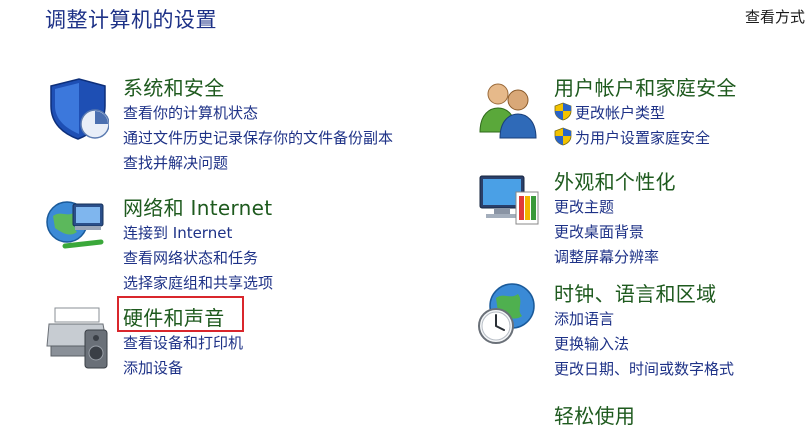 The width and height of the screenshot is (805, 429). What do you see at coordinates (77, 338) in the screenshot?
I see `printer-speaker-icon` at bounding box center [77, 338].